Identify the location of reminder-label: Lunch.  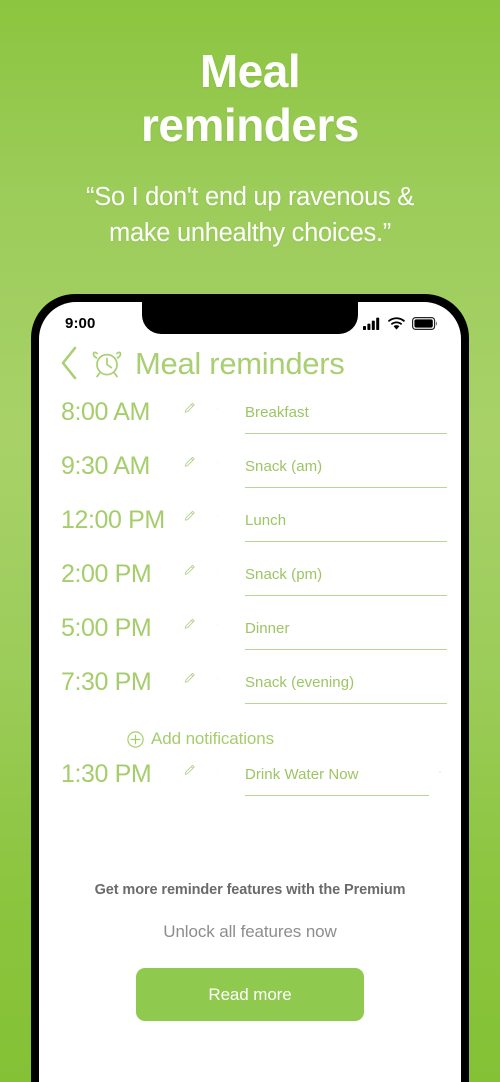
(346, 521).